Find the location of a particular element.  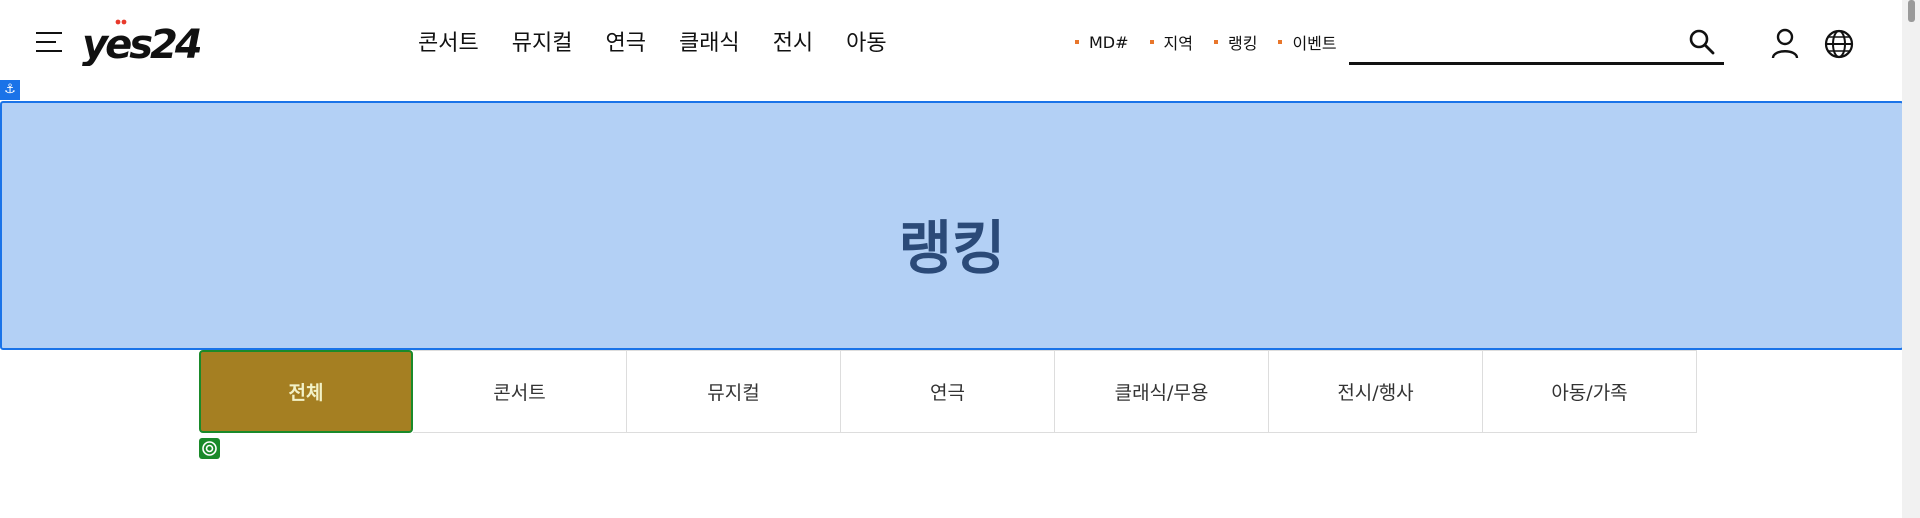

tab-classic-dance: 클래식/무용 is located at coordinates (1162, 391).